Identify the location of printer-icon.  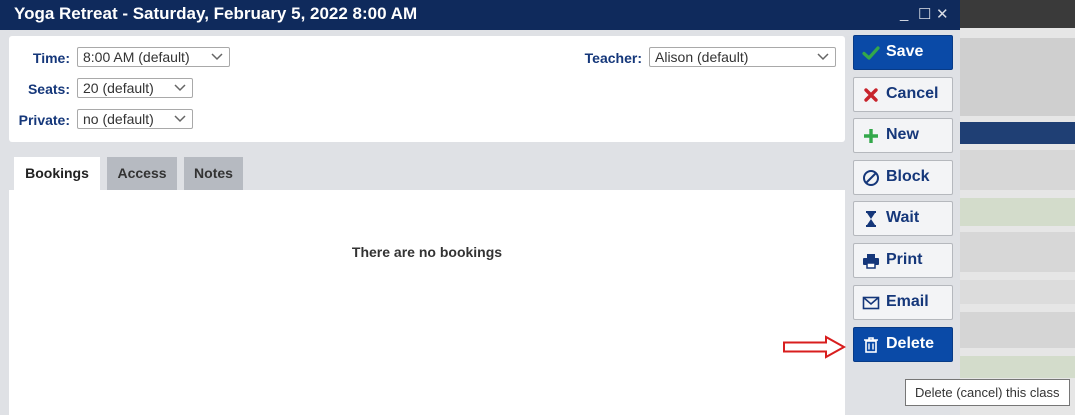
(871, 261).